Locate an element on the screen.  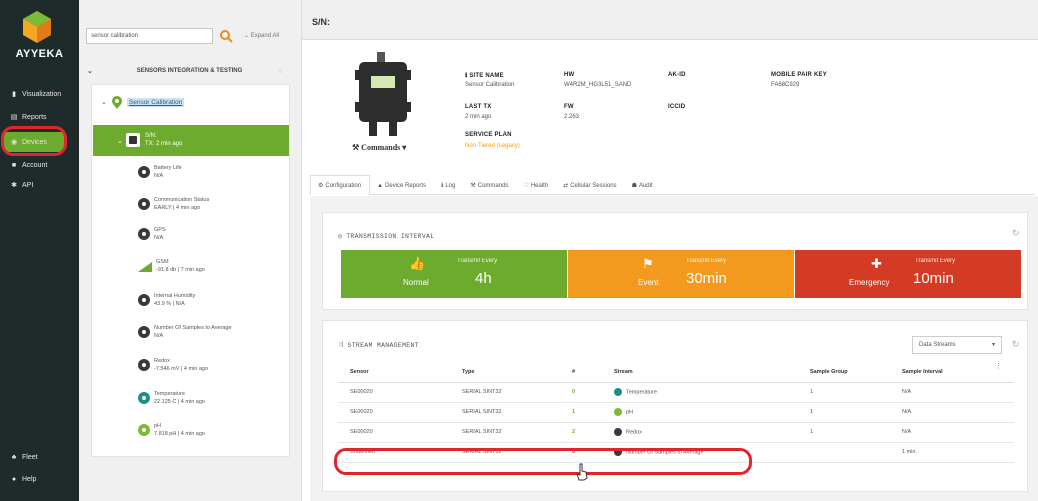
redox-stream-icon is located at coordinates (618, 432).